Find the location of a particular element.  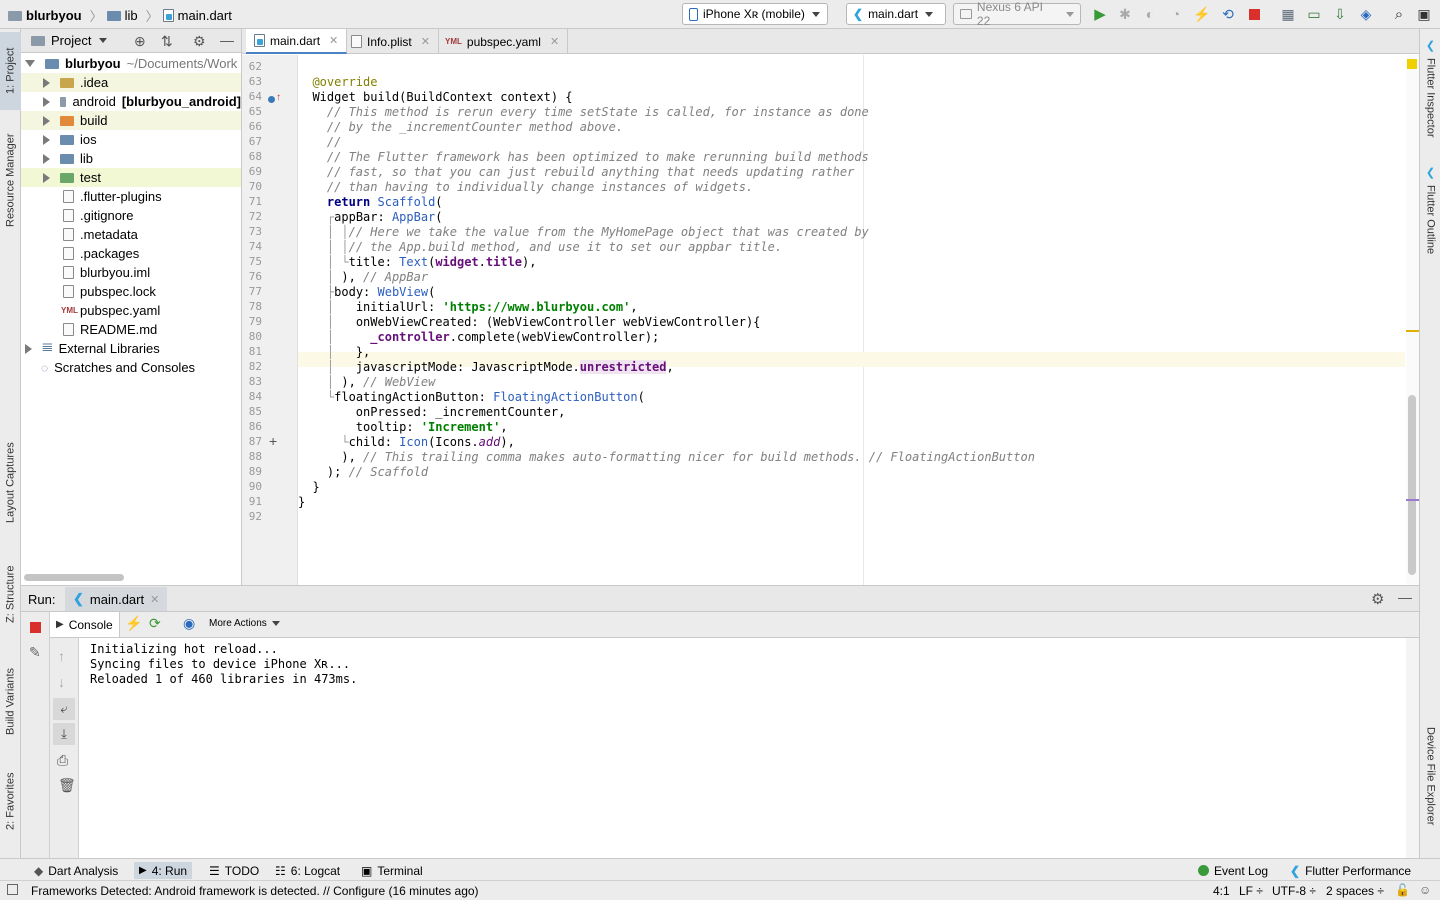

file-encoding: UTF-8 ÷ is located at coordinates (1294, 891).